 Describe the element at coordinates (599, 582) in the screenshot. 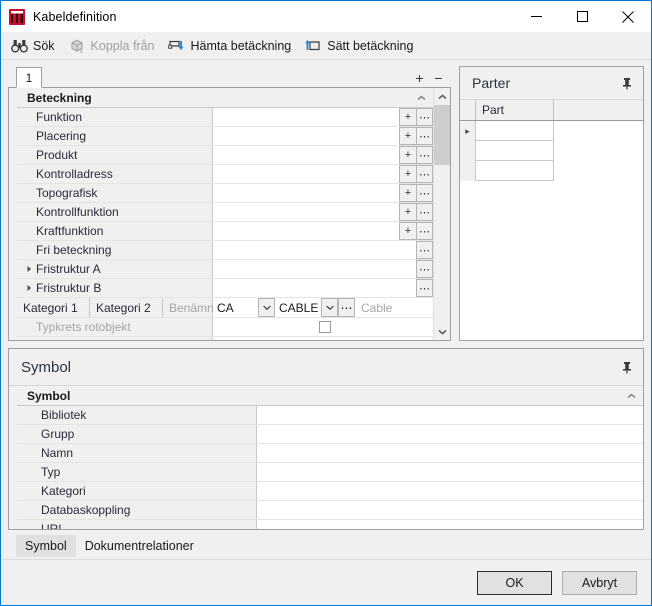

I see `cancel-button: Avbryt` at that location.